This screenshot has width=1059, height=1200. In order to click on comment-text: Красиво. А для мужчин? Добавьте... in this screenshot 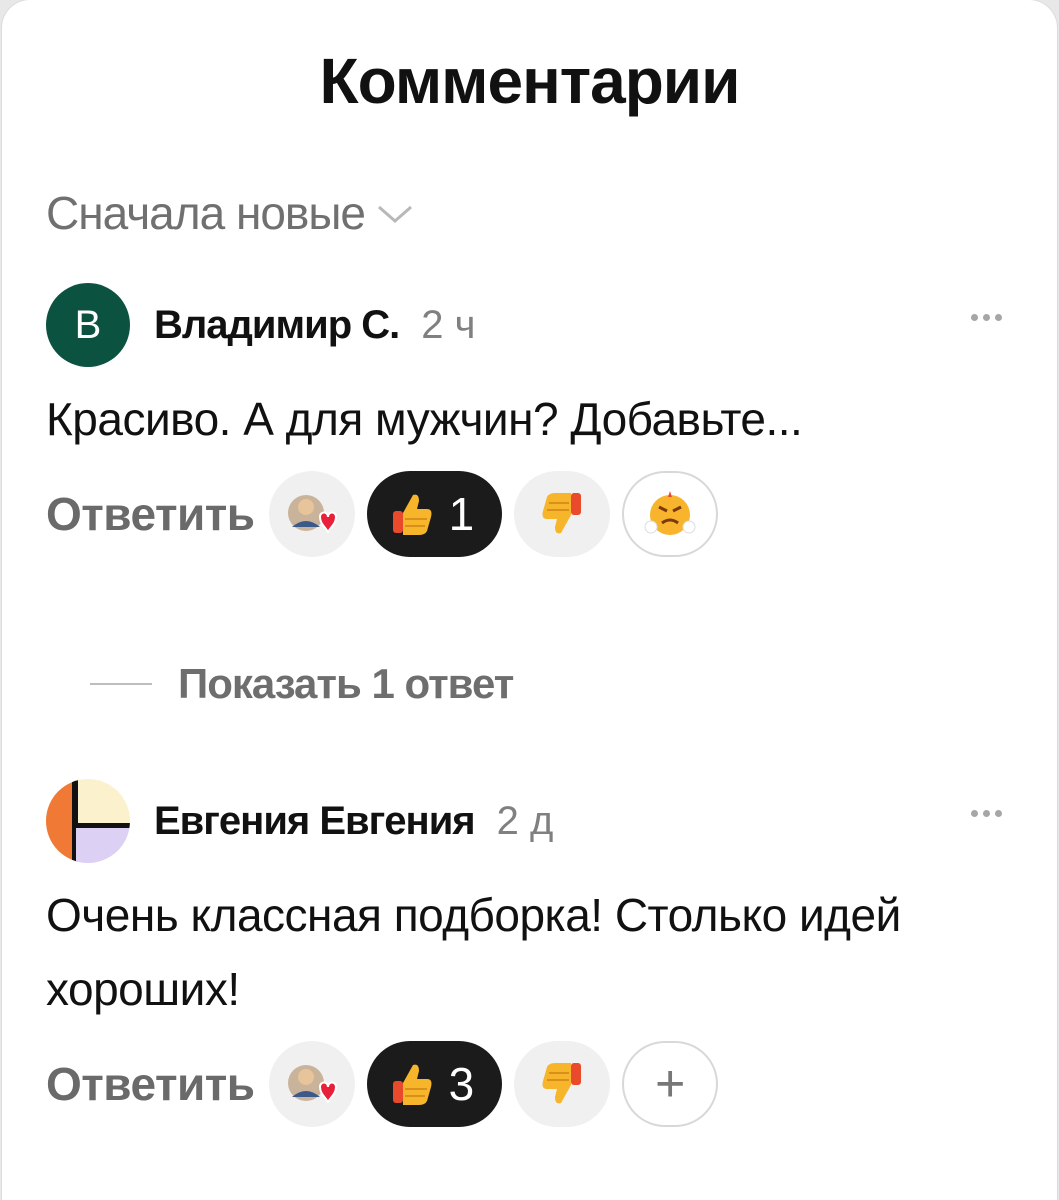, I will do `click(424, 419)`.